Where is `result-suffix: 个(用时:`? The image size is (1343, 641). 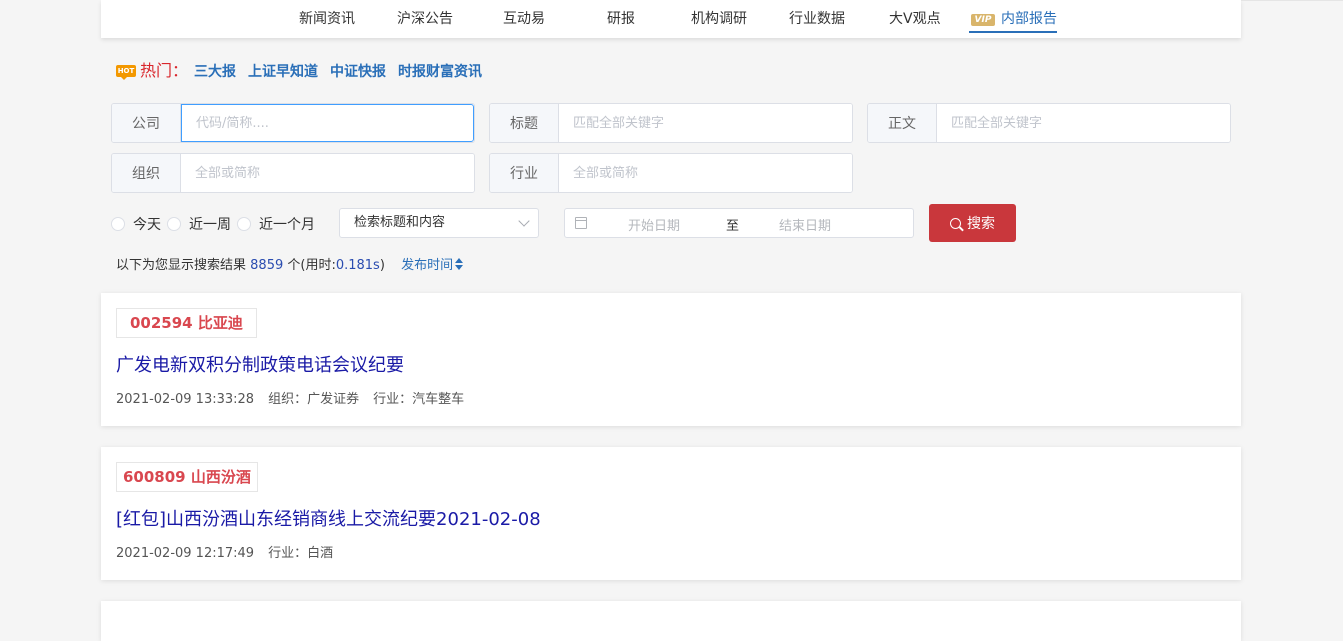
result-suffix: 个(用时: is located at coordinates (311, 265).